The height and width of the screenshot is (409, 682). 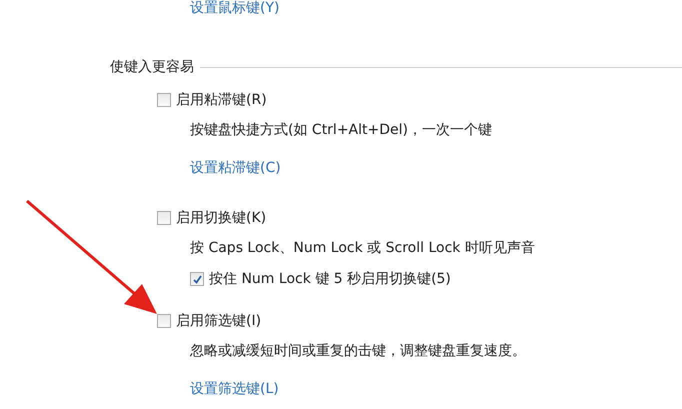 What do you see at coordinates (363, 248) in the screenshot?
I see `description-text: 按 Caps Lock、Num Lock 或 Scroll Lock 时听见声音` at bounding box center [363, 248].